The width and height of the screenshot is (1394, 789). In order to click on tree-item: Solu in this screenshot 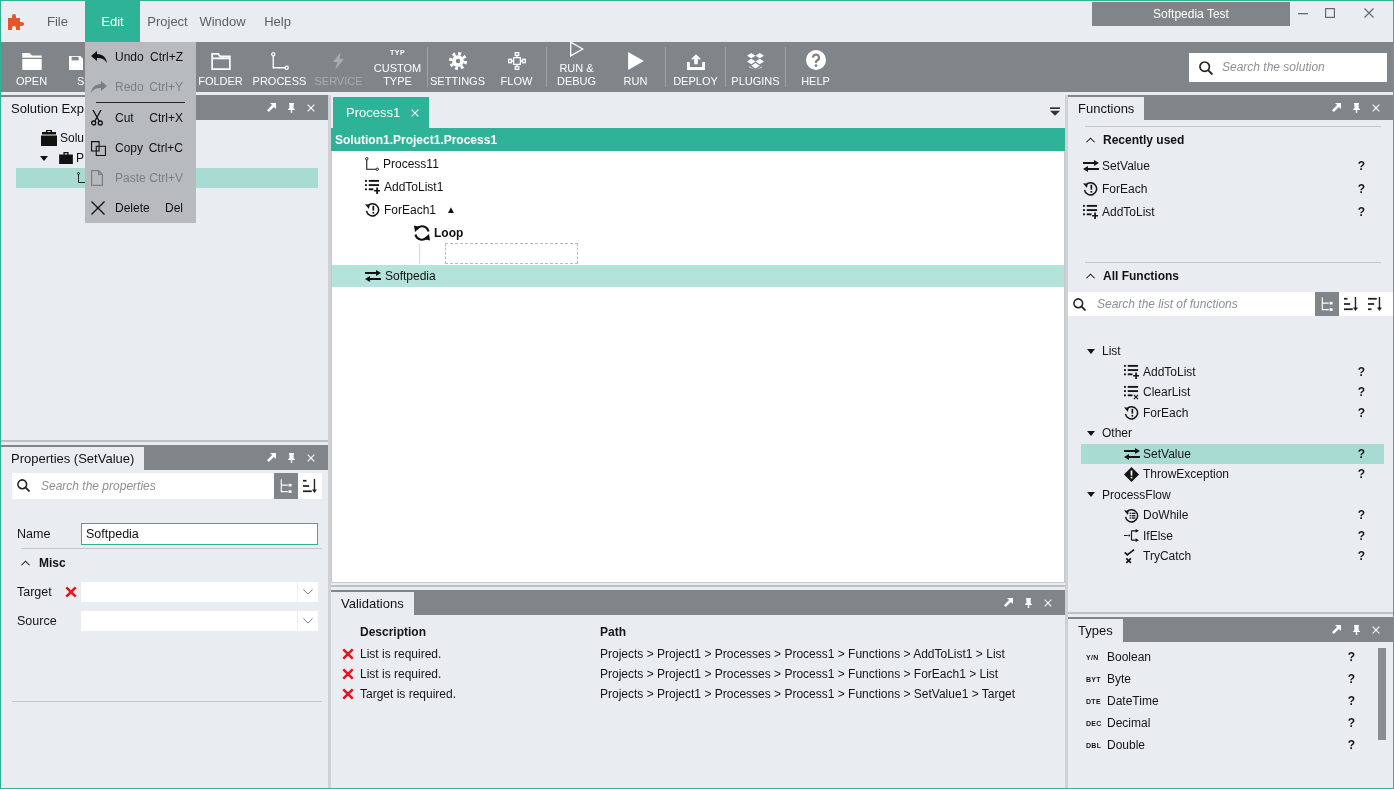, I will do `click(53, 138)`.